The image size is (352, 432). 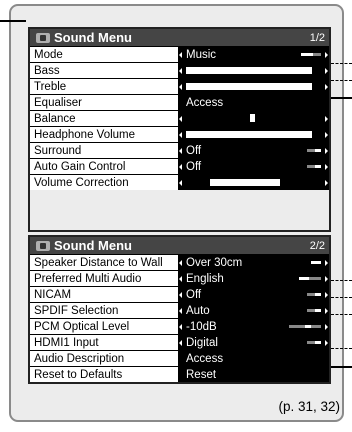 I want to click on menu-row-treble: Treble, so click(x=179, y=86).